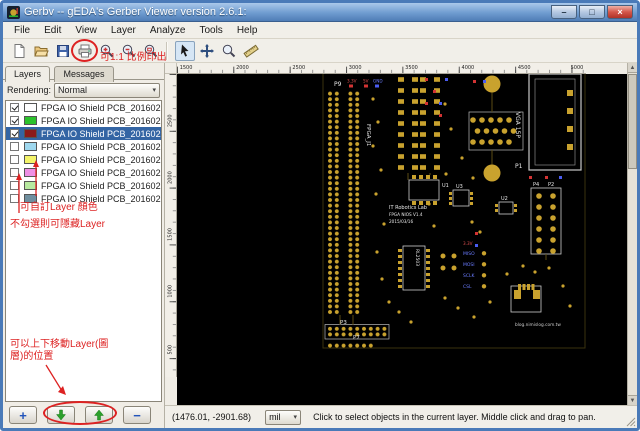  Describe the element at coordinates (382, 68) in the screenshot. I see `horizontal-ruler: 1500 2000 2500 3000 3500 4000 4500 5000` at that location.